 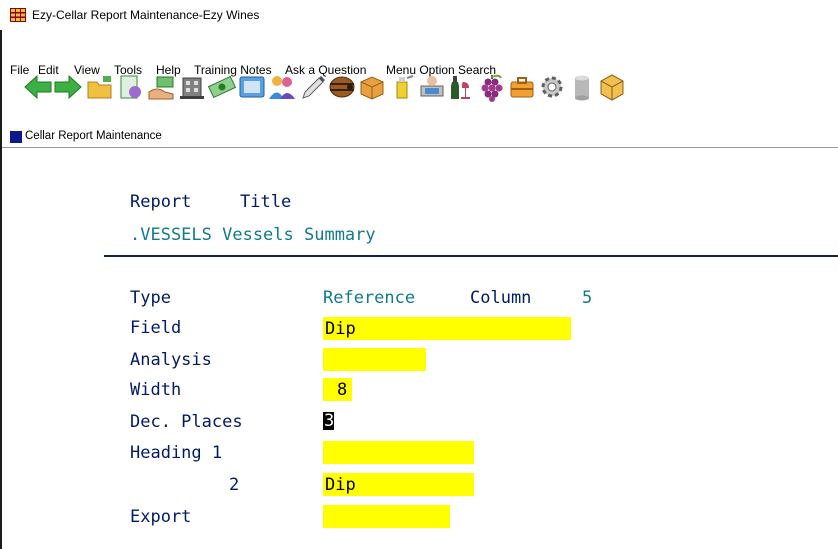 What do you see at coordinates (340, 485) in the screenshot?
I see `heading2-value: Dip` at bounding box center [340, 485].